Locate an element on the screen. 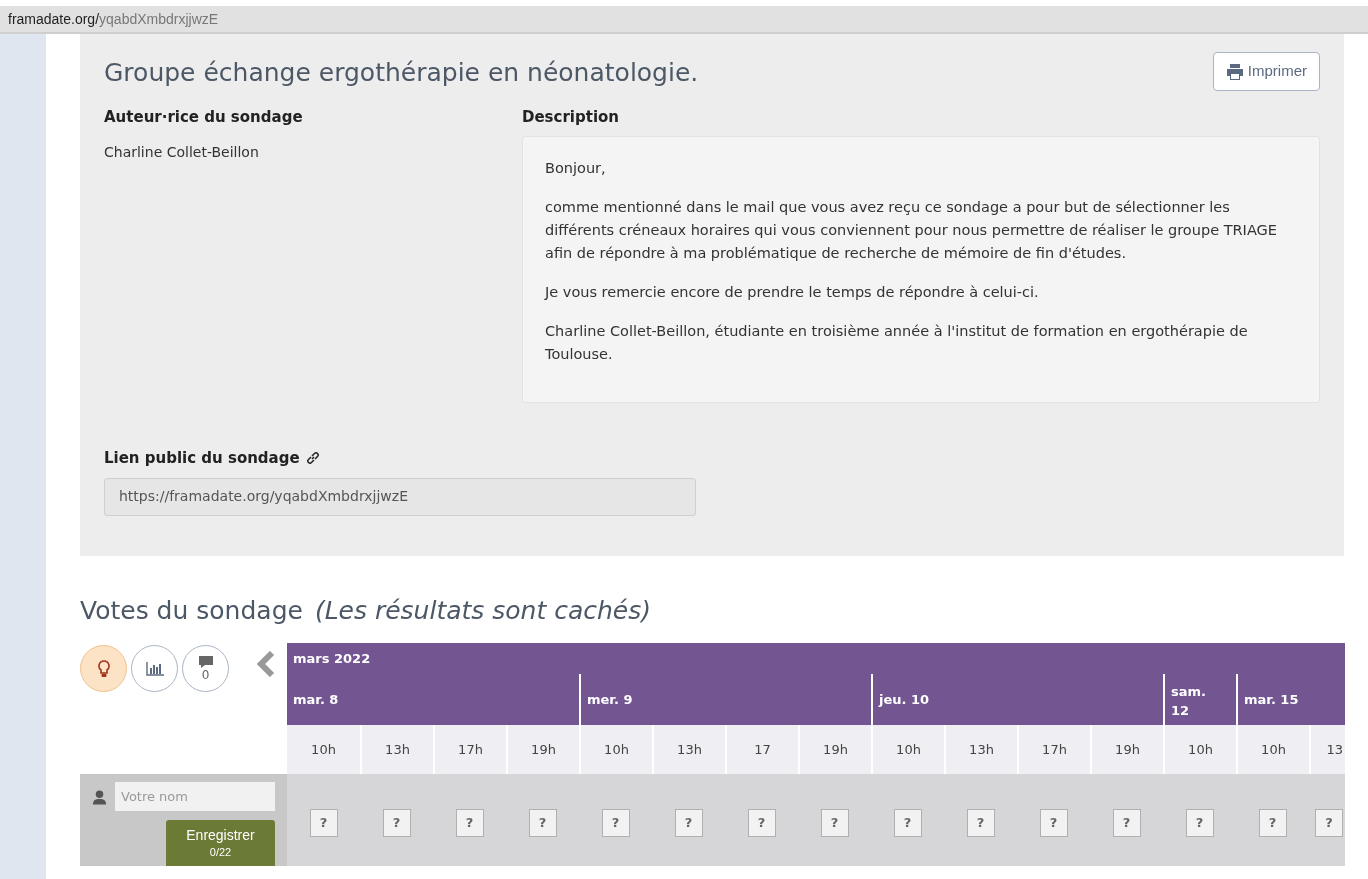  hour-header: 13 is located at coordinates (1327, 749).